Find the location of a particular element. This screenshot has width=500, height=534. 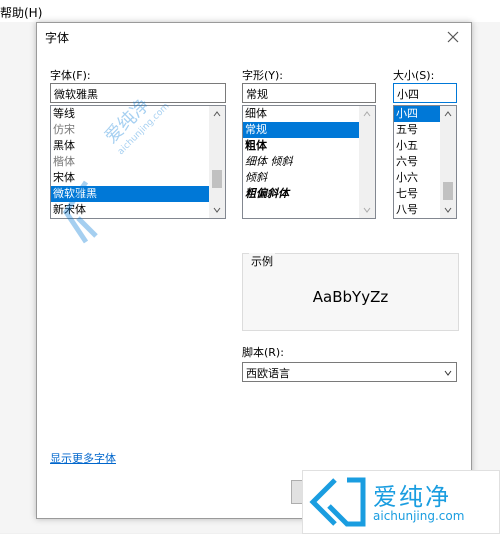

style-label: 字形(Y): is located at coordinates (263, 75).